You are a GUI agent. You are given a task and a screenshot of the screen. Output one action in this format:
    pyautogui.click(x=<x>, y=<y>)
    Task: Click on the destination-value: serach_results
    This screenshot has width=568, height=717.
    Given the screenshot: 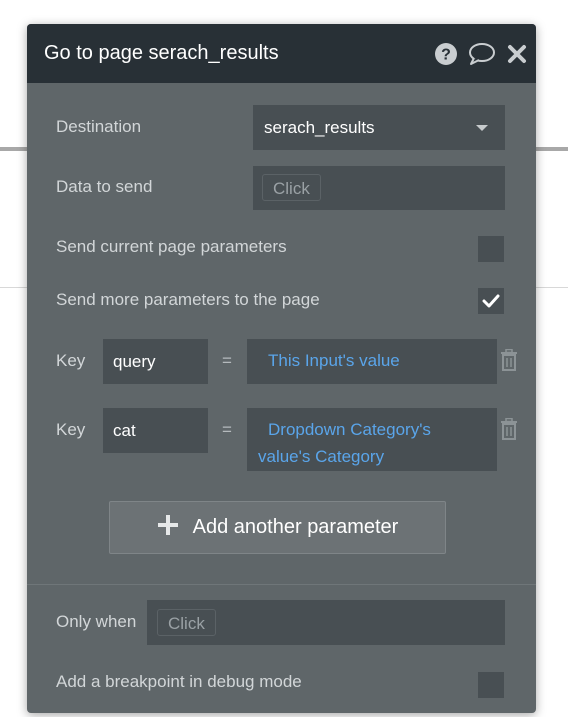 What is the action you would take?
    pyautogui.click(x=319, y=127)
    